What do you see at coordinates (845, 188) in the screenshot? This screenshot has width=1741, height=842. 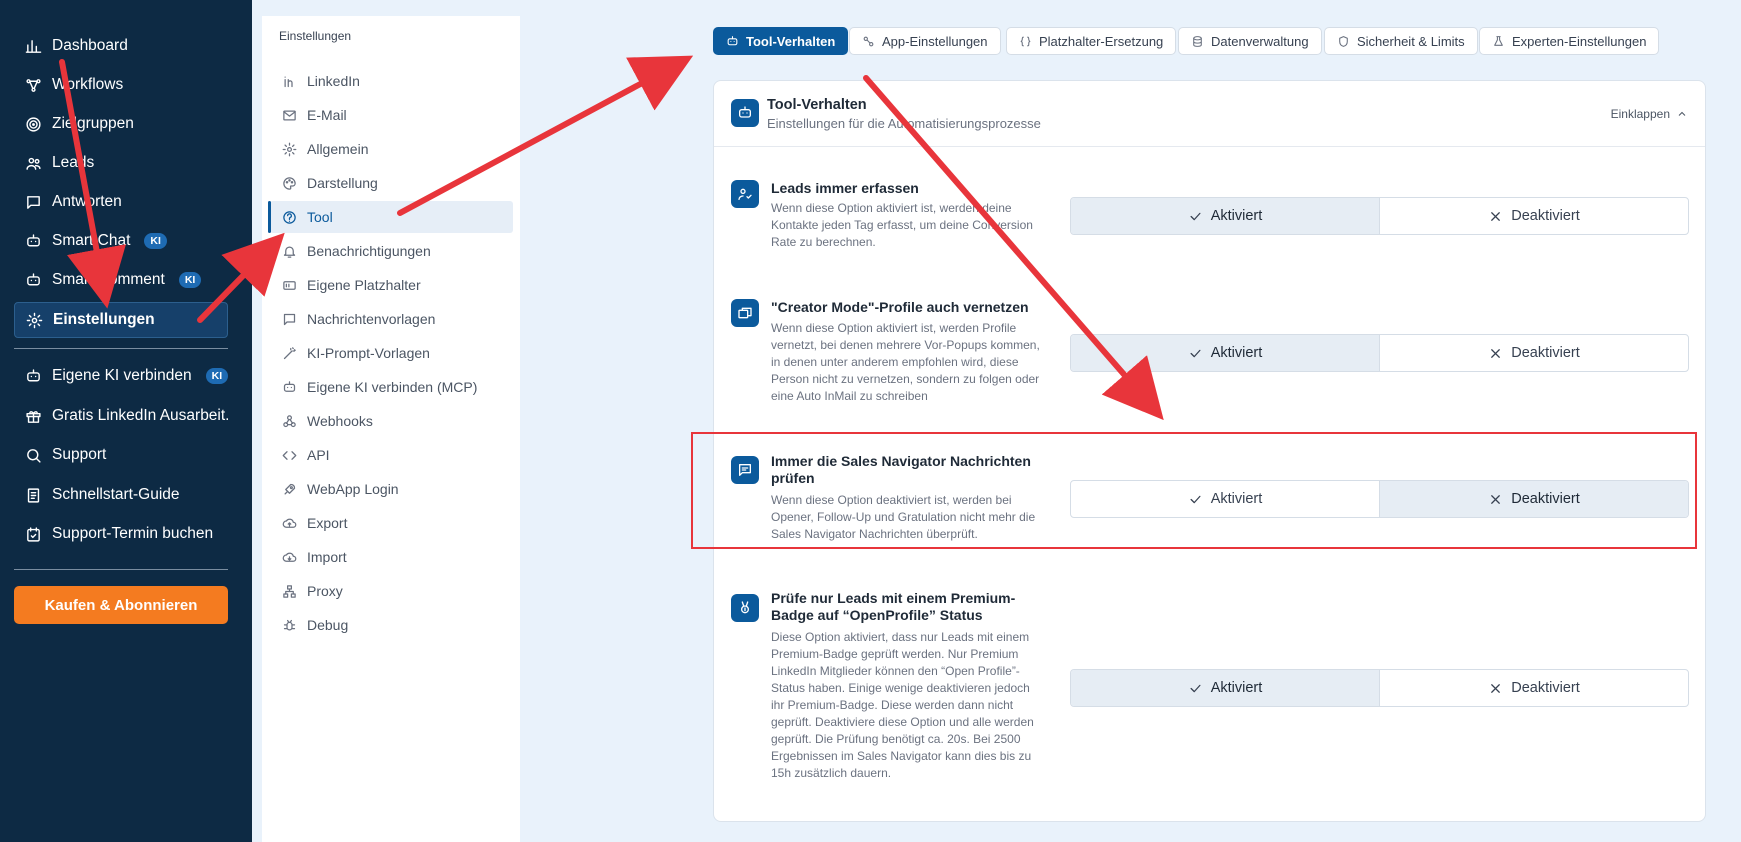 I see `option-title: Leads immer erfassen` at bounding box center [845, 188].